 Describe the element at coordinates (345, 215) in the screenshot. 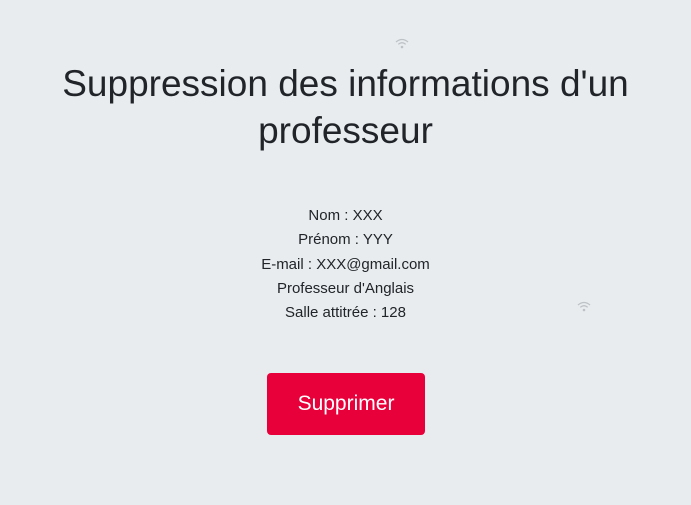

I see `teacher-nom: Nom : XXX` at that location.